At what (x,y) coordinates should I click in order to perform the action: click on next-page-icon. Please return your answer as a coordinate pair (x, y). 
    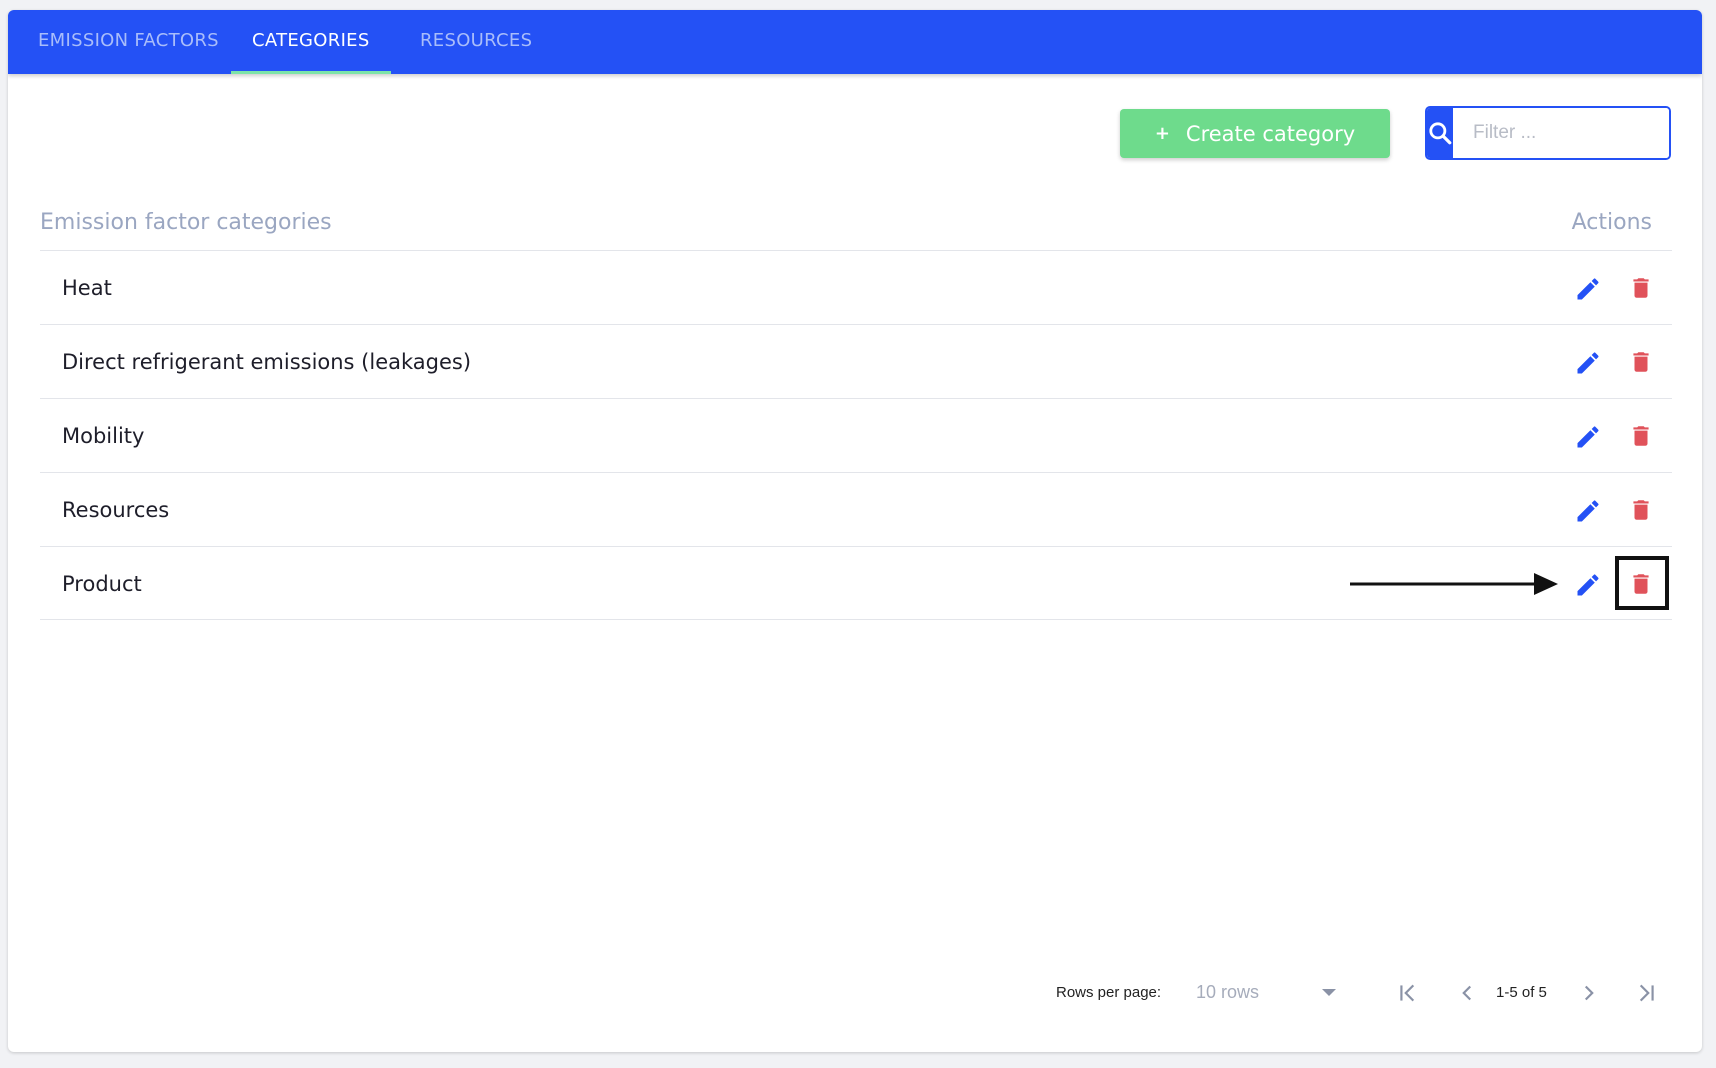
    Looking at the image, I should click on (1589, 993).